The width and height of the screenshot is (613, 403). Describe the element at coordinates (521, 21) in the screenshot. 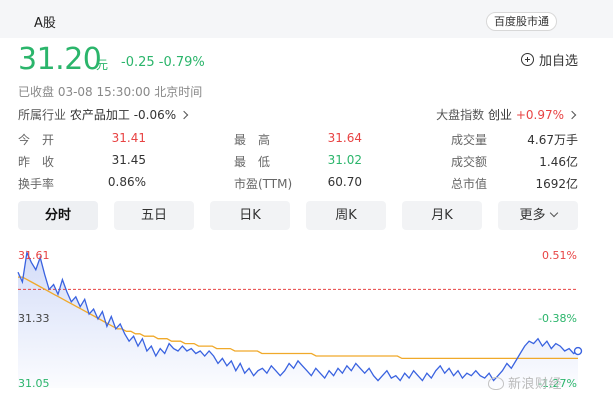

I see `source-badge: 百度股市通` at that location.